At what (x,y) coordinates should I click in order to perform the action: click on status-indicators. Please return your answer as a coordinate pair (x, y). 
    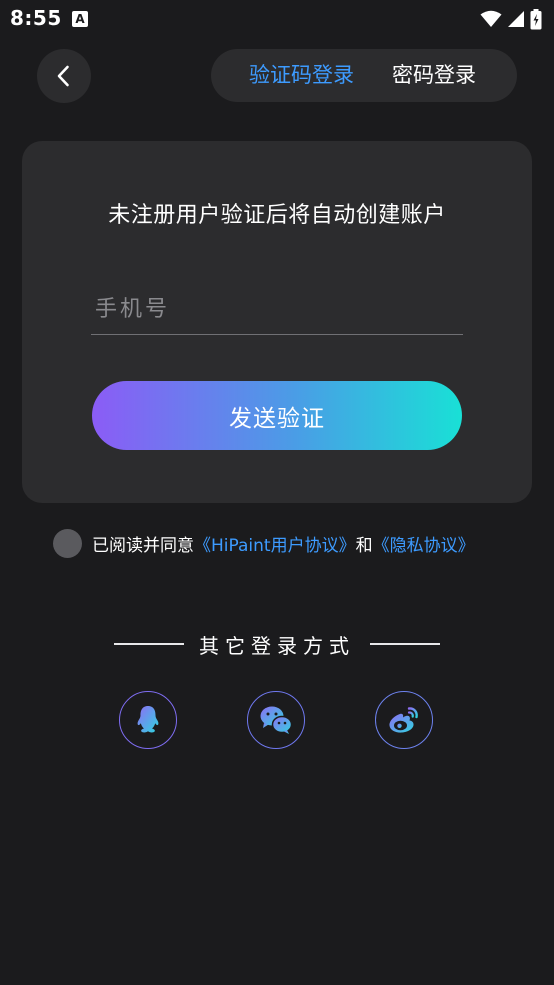
    Looking at the image, I should click on (511, 19).